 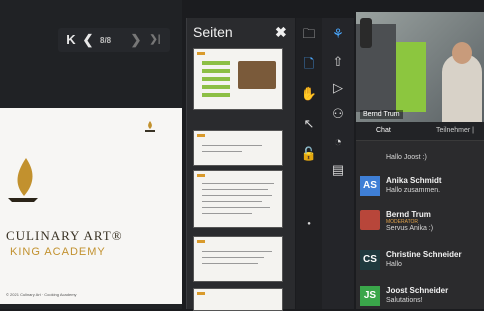 What do you see at coordinates (413, 190) in the screenshot?
I see `chat-message-text: Hallo zusammen.` at bounding box center [413, 190].